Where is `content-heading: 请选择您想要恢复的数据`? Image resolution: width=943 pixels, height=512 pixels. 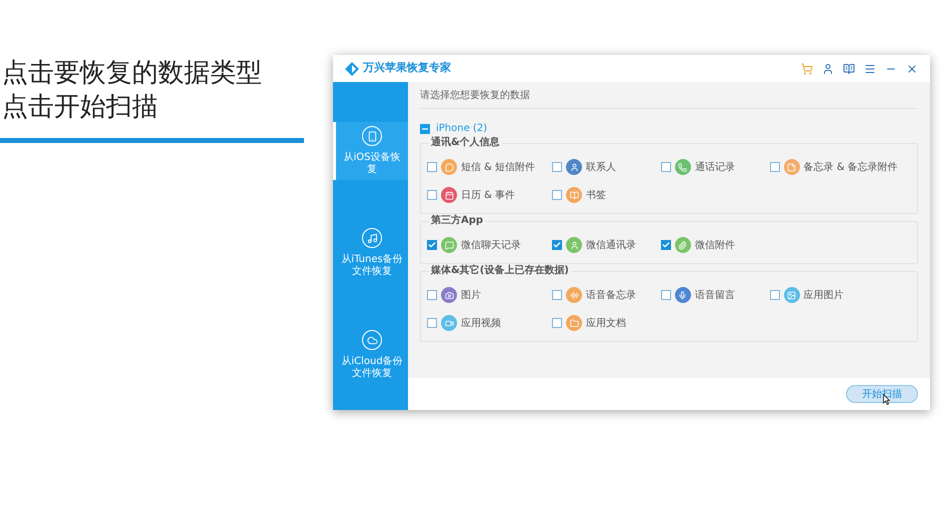 content-heading: 请选择您想要恢复的数据 is located at coordinates (669, 98).